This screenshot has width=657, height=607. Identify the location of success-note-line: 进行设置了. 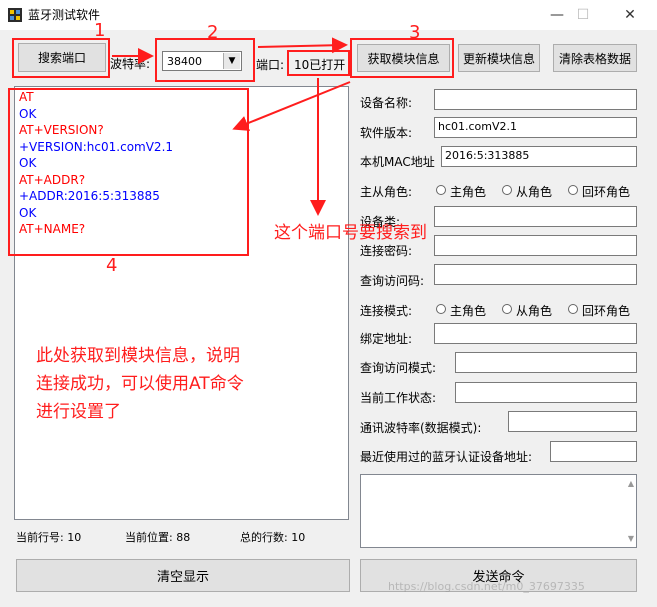
(78, 412).